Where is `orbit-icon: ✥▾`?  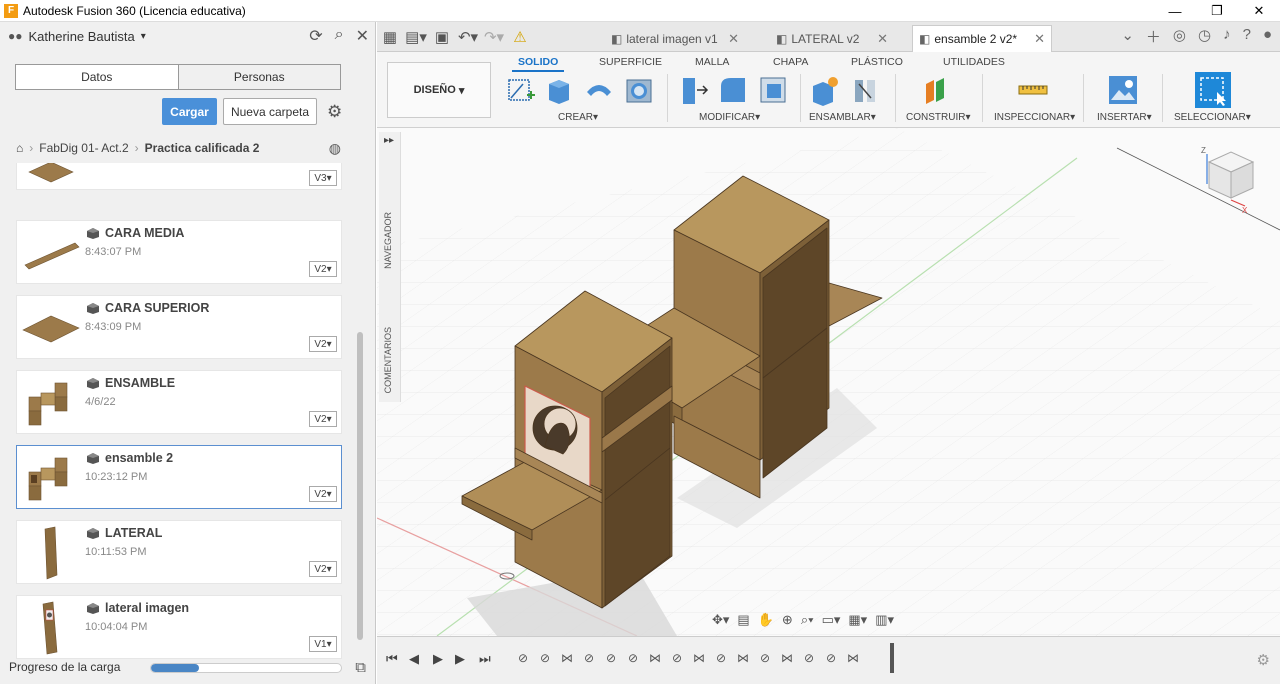
orbit-icon: ✥▾ is located at coordinates (720, 620).